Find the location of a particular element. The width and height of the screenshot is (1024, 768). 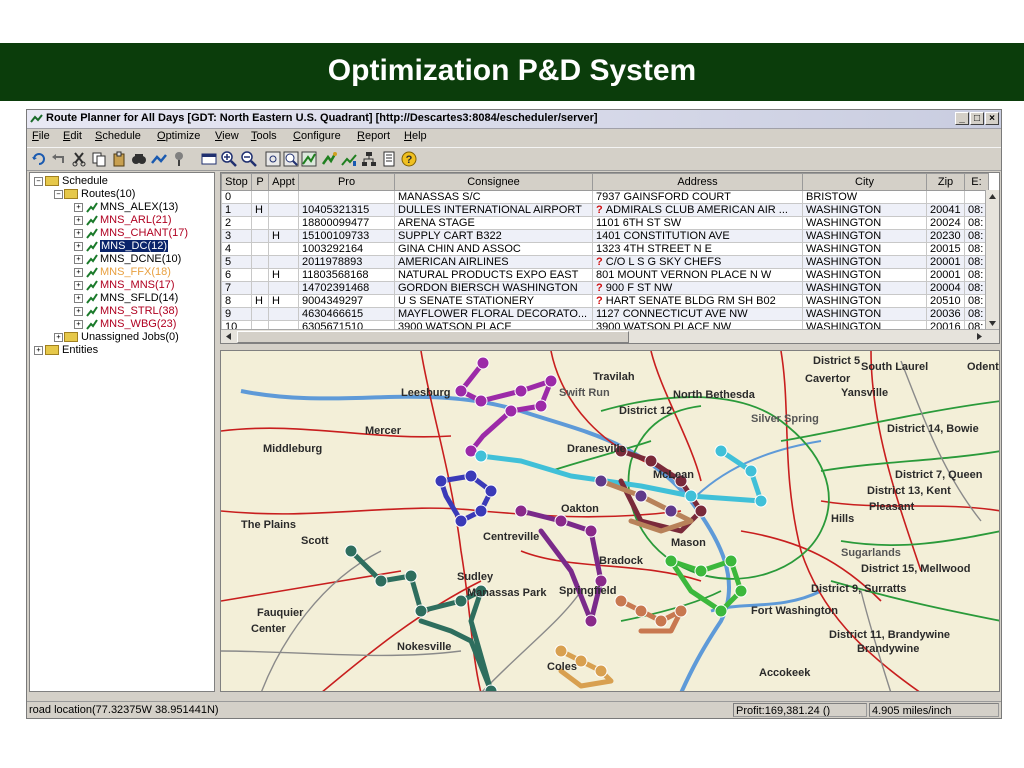

zoom-in-icon is located at coordinates (229, 159).